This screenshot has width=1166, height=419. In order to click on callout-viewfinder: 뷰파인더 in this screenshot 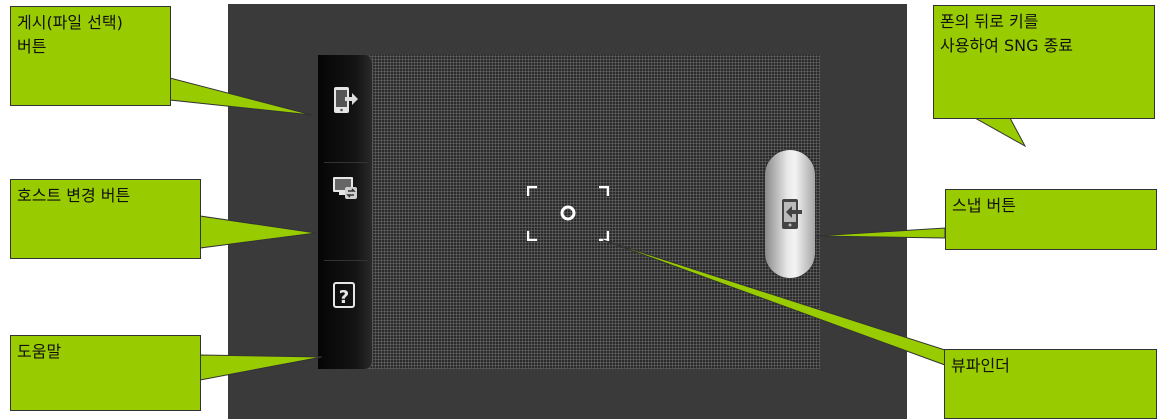, I will do `click(1050, 384)`.